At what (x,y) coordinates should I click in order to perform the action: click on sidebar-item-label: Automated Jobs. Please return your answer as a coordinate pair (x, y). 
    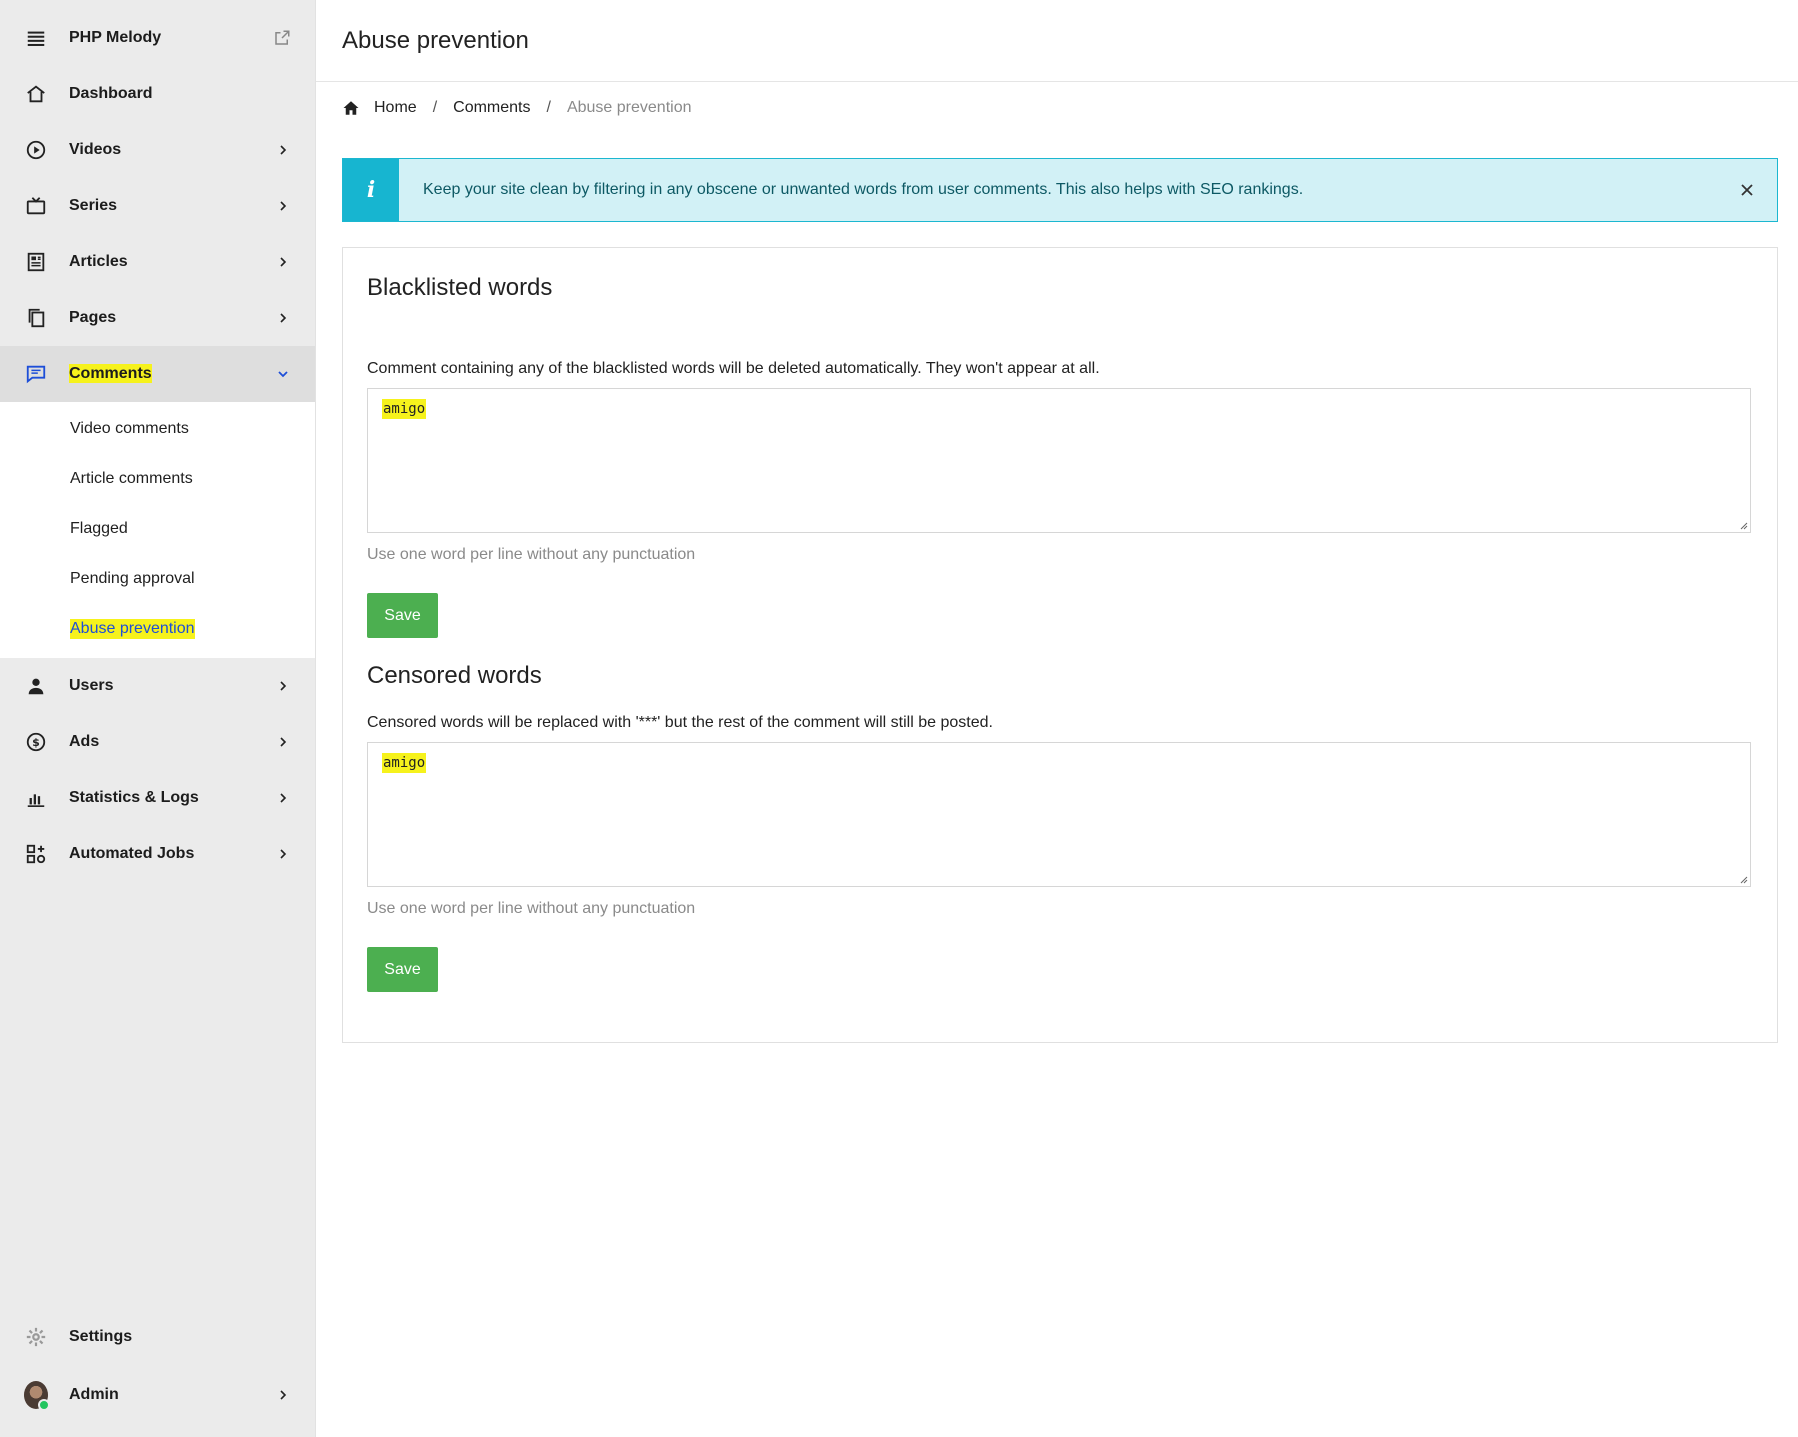
    Looking at the image, I should click on (132, 853).